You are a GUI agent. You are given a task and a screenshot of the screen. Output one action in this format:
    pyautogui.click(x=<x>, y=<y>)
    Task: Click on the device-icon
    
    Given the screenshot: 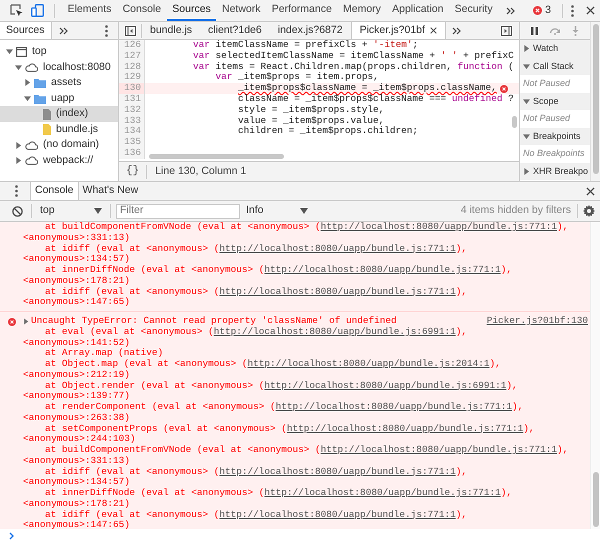 What is the action you would take?
    pyautogui.click(x=37, y=10)
    